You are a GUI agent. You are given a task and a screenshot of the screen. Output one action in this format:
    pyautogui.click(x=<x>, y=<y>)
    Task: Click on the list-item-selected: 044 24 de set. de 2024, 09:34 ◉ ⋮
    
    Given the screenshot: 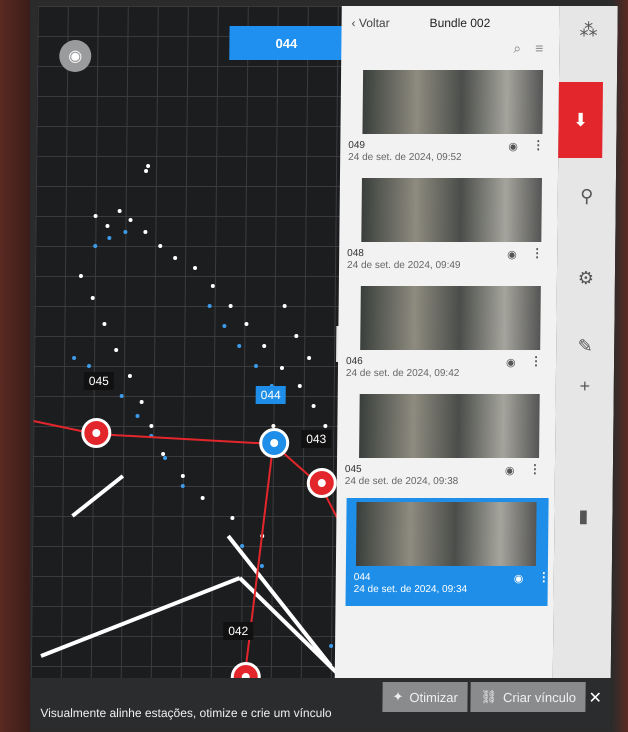 What is the action you would take?
    pyautogui.click(x=447, y=552)
    